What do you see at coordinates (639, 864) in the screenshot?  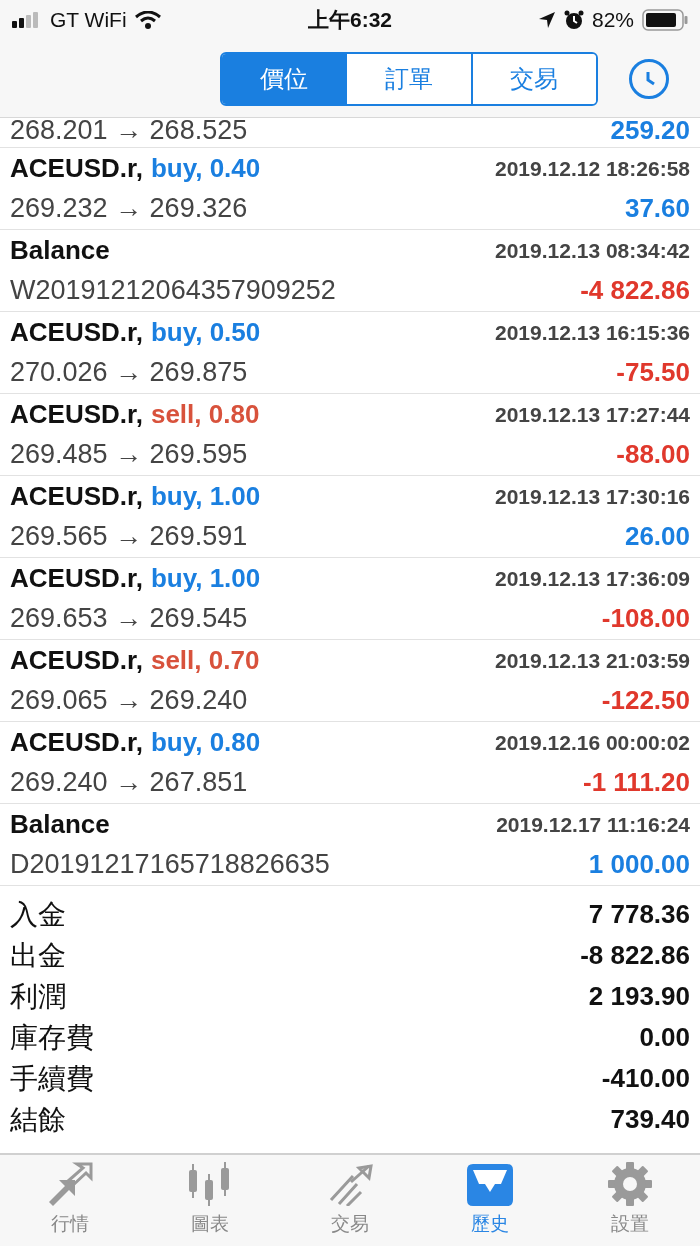 I see `profit-value: 1 000.00` at bounding box center [639, 864].